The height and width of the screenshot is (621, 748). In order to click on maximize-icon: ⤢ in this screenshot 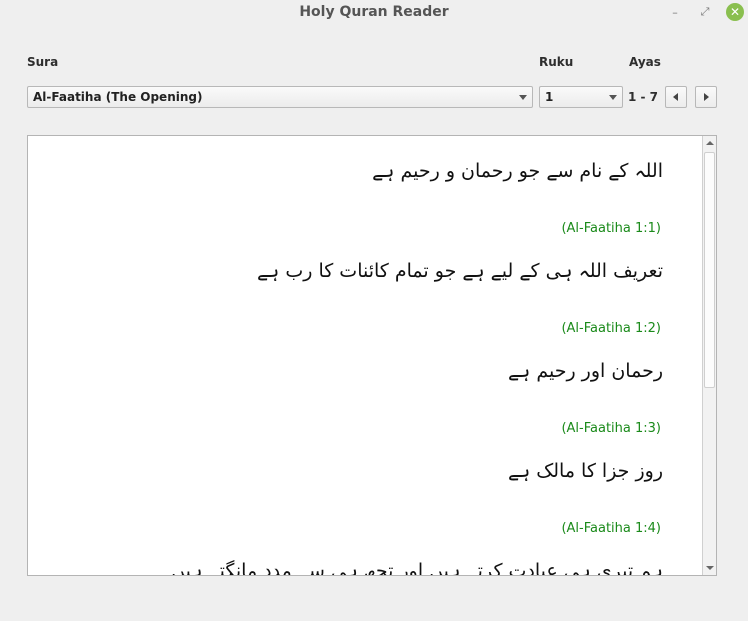, I will do `click(705, 12)`.